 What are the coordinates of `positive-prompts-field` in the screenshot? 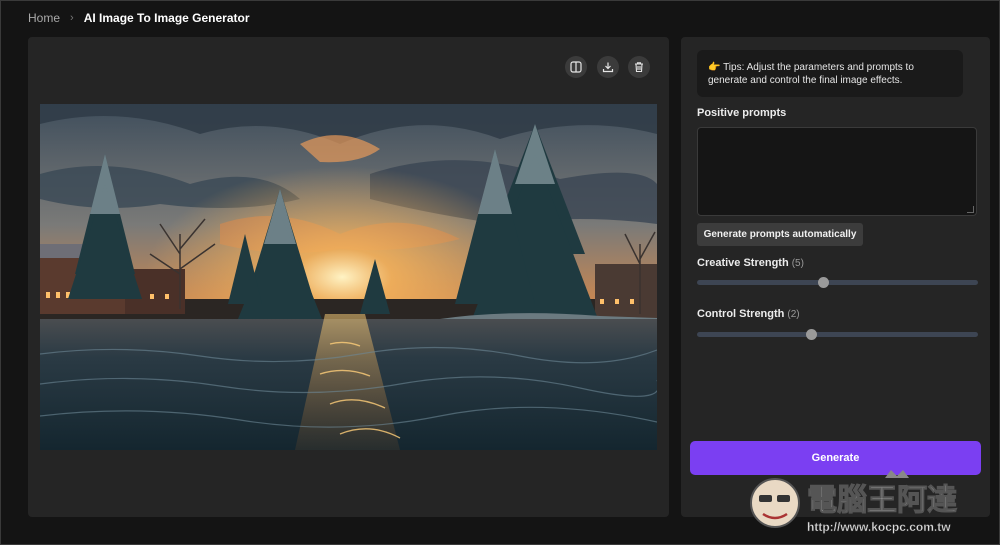 It's located at (837, 171).